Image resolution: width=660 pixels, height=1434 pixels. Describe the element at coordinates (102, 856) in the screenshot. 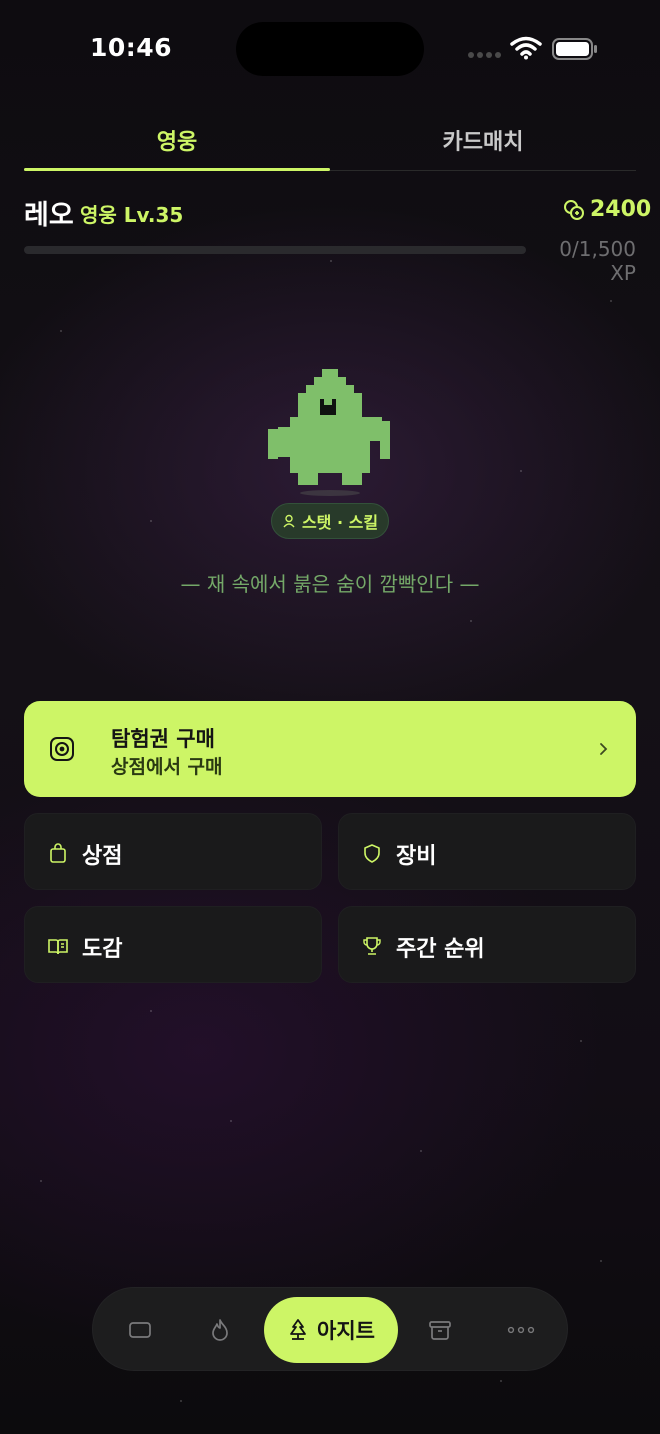

I see `shop-label: 상점` at that location.